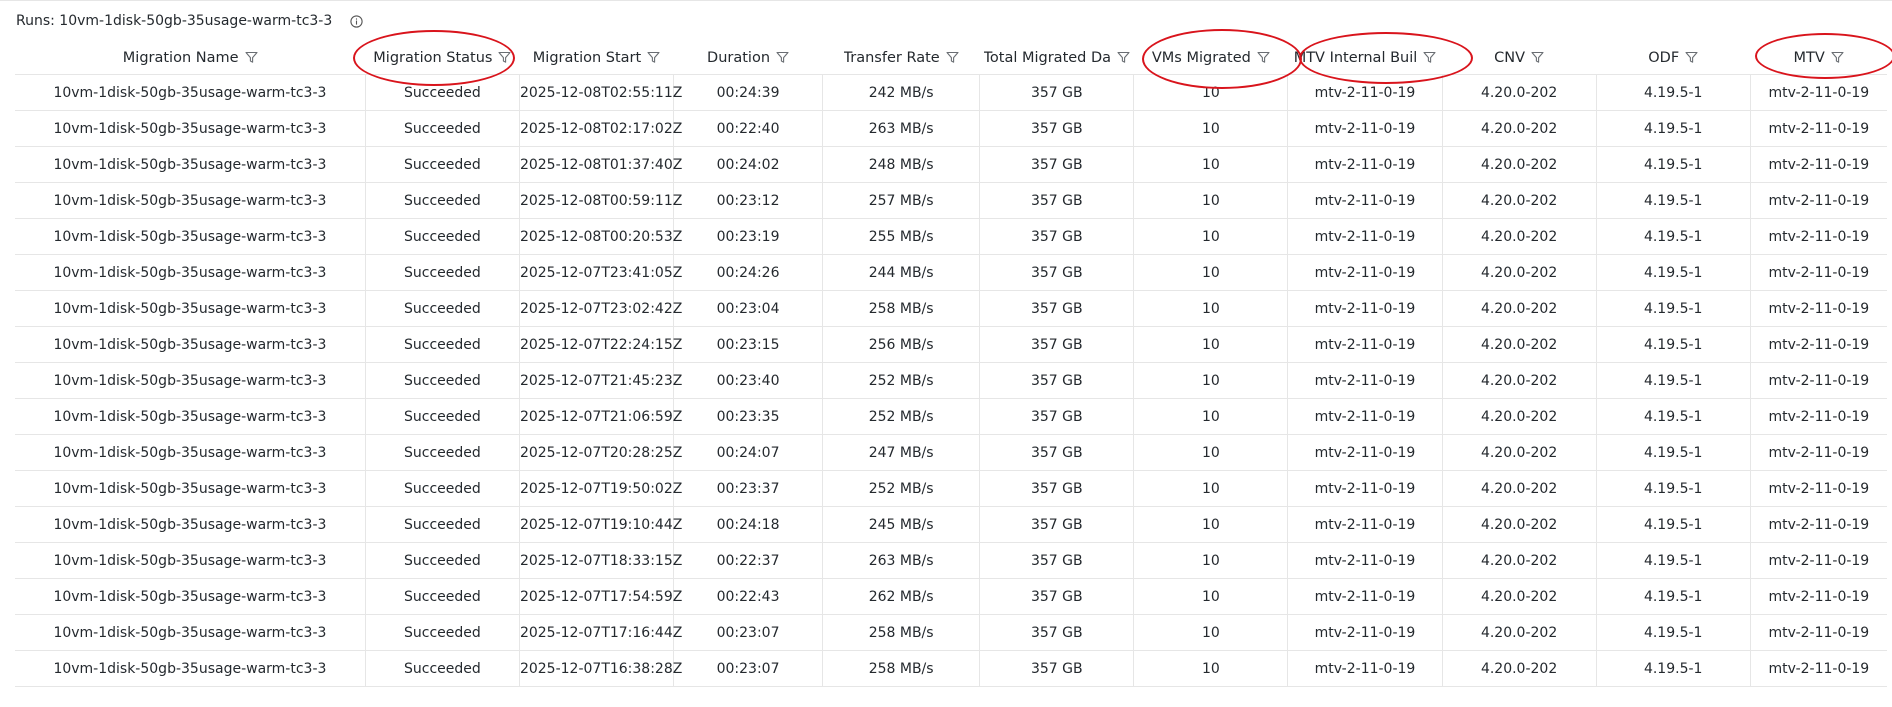 The width and height of the screenshot is (1892, 707). I want to click on column-header-mtv-internal-build: MTV Internal Buil, so click(1365, 58).